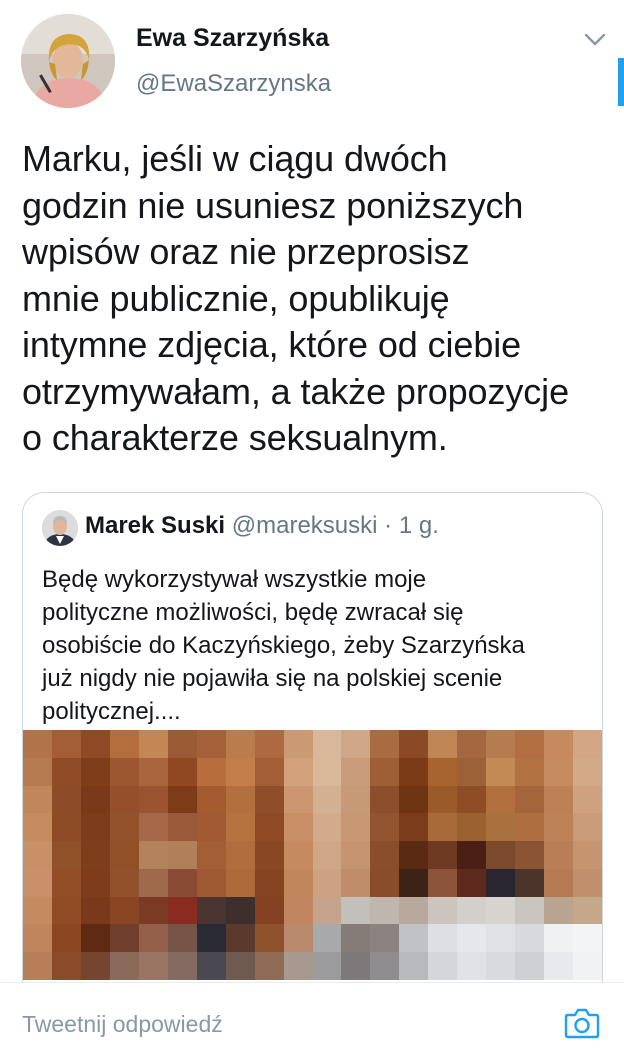 The image size is (624, 1056). What do you see at coordinates (68, 61) in the screenshot?
I see `author-avatar` at bounding box center [68, 61].